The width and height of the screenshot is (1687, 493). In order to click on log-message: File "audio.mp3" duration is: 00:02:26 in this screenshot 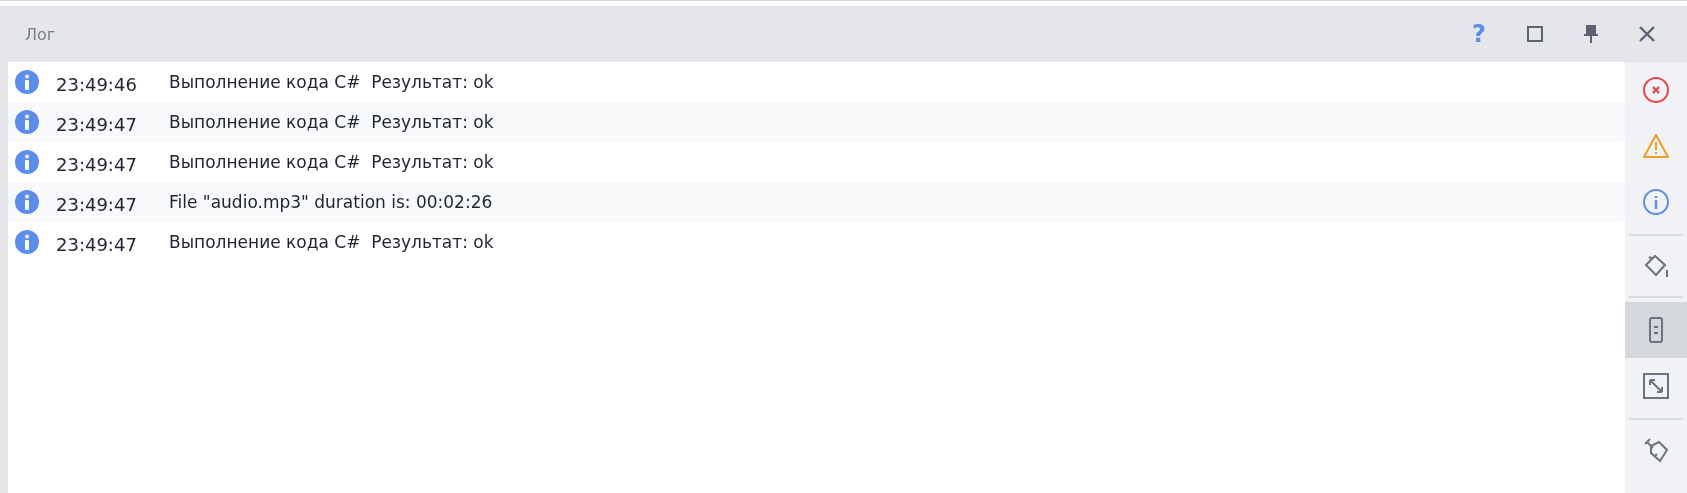, I will do `click(331, 202)`.